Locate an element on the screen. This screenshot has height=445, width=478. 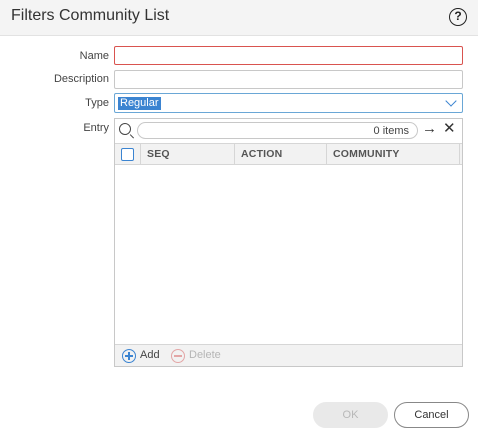
search-input: 0 items is located at coordinates (277, 130).